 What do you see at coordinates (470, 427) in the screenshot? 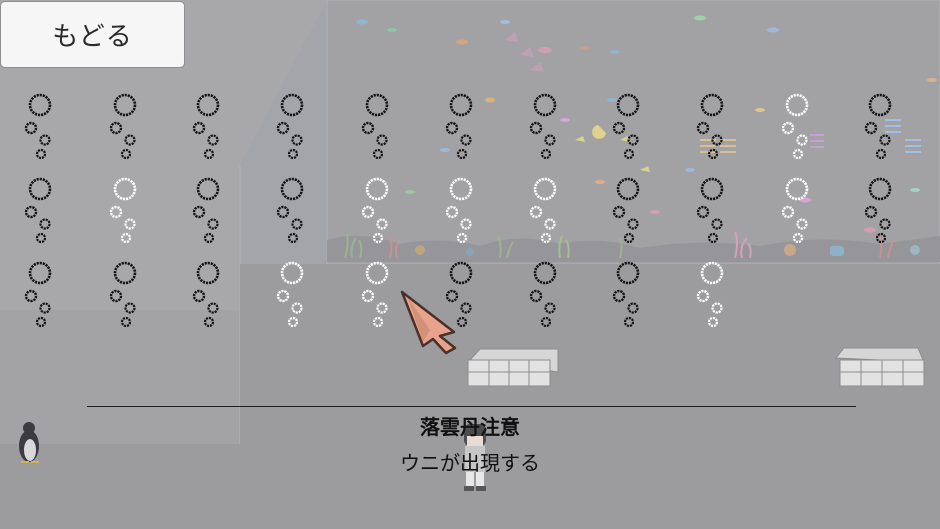
I see `caption-title: 落雲丹注意` at bounding box center [470, 427].